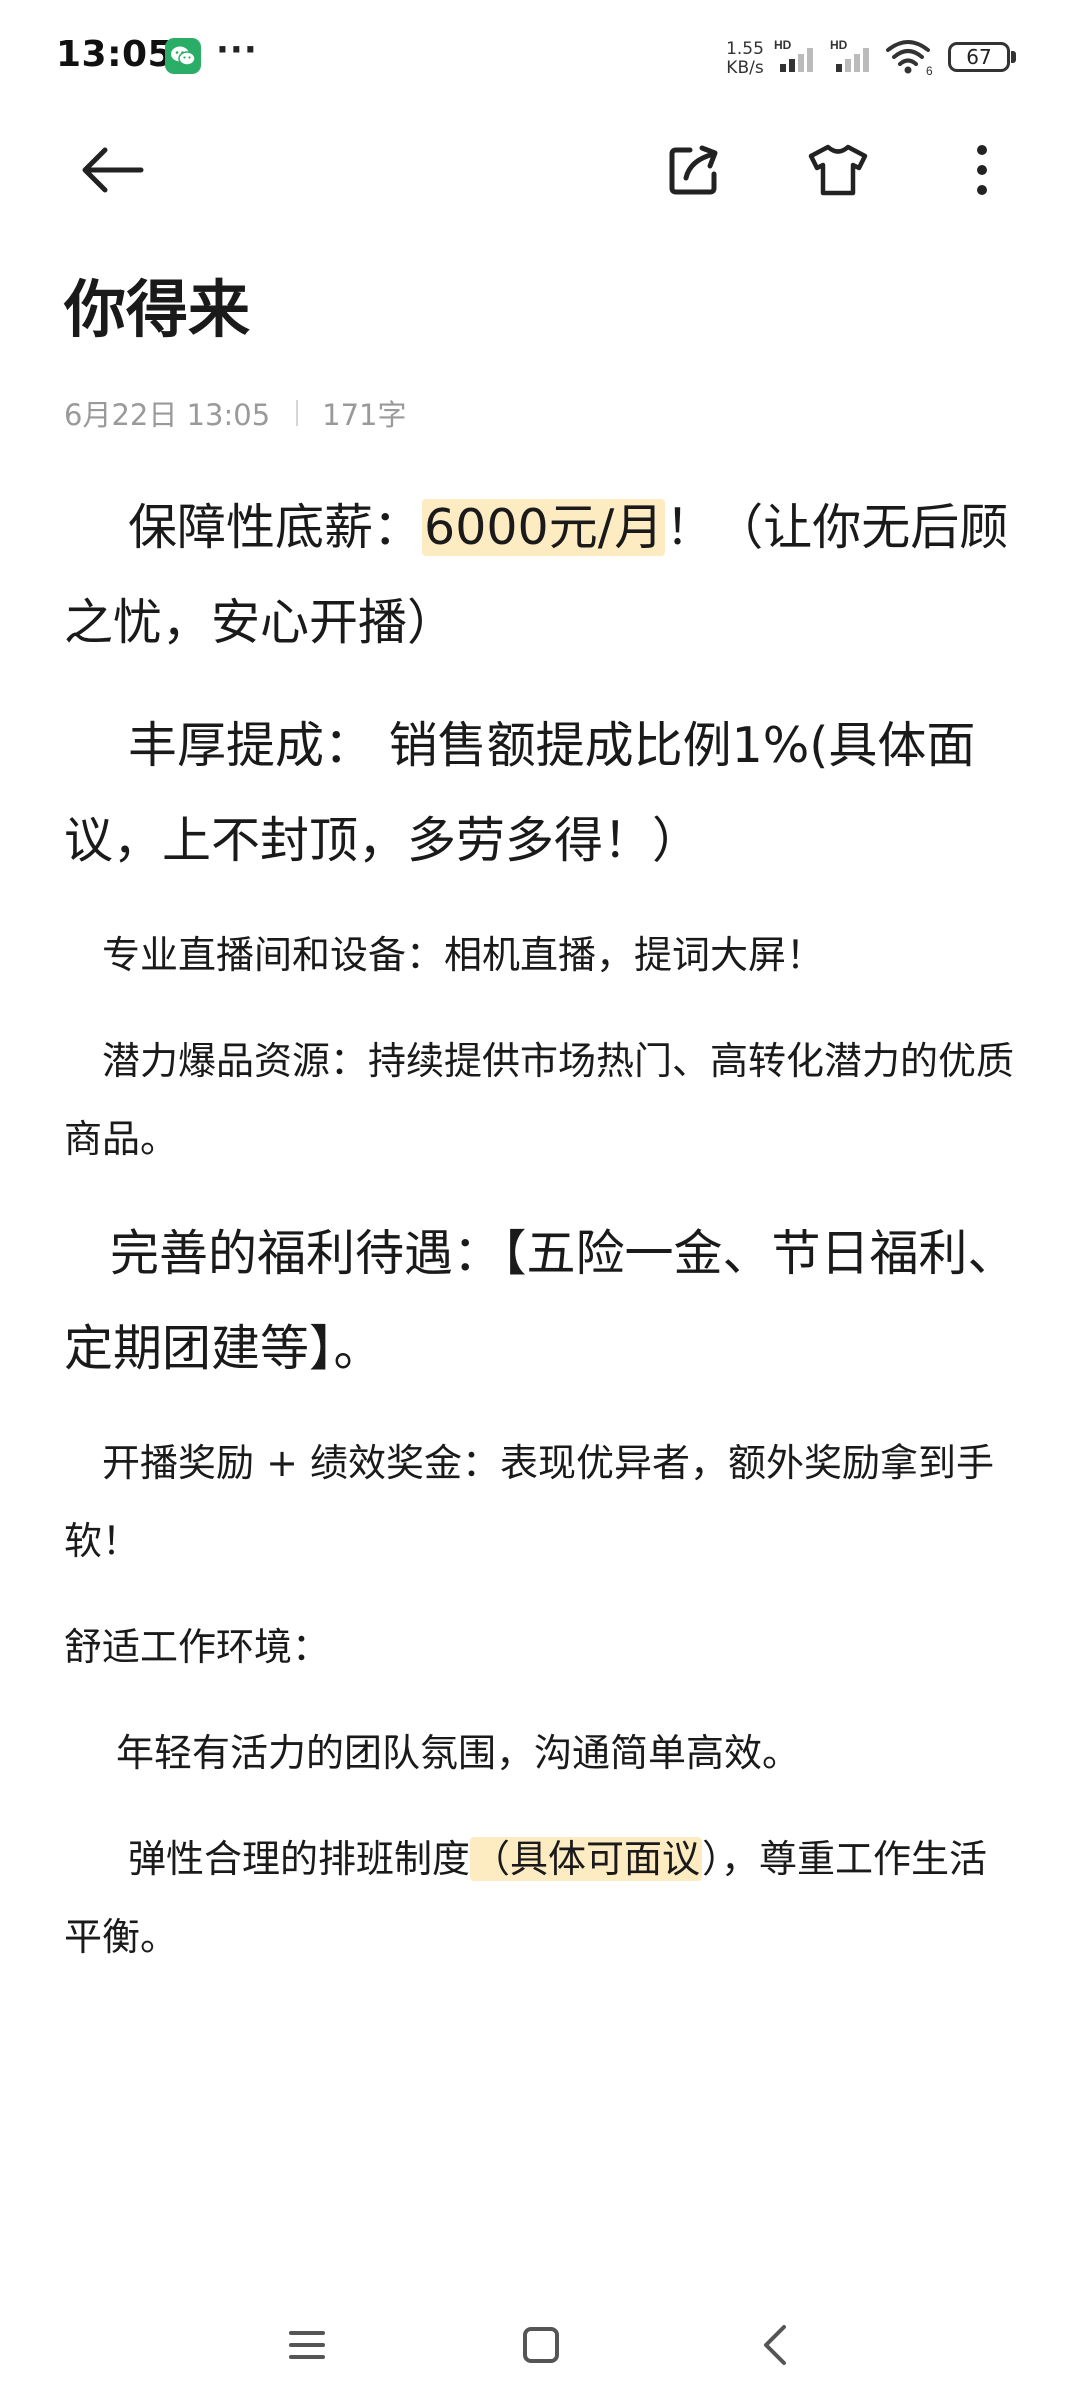 The image size is (1080, 2400). What do you see at coordinates (745, 49) in the screenshot?
I see `network-speed-value: 1.55` at bounding box center [745, 49].